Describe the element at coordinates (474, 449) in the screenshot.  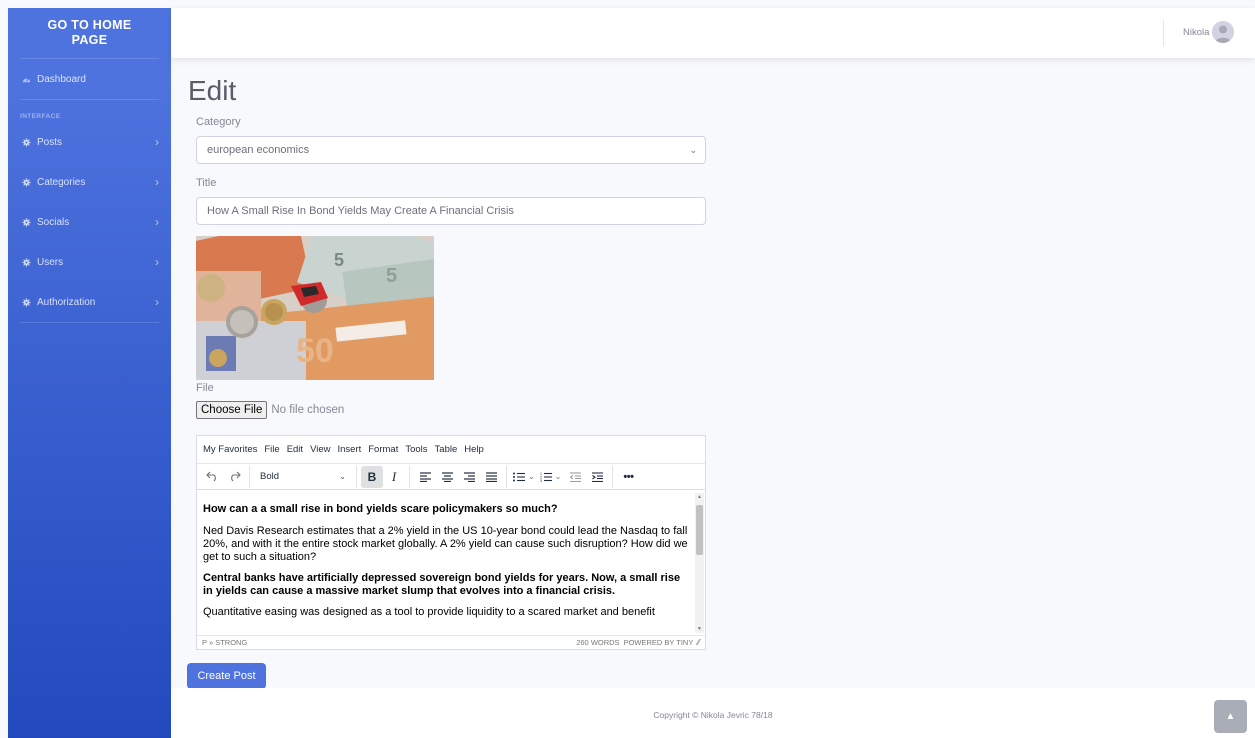
I see `menu-help: Help` at that location.